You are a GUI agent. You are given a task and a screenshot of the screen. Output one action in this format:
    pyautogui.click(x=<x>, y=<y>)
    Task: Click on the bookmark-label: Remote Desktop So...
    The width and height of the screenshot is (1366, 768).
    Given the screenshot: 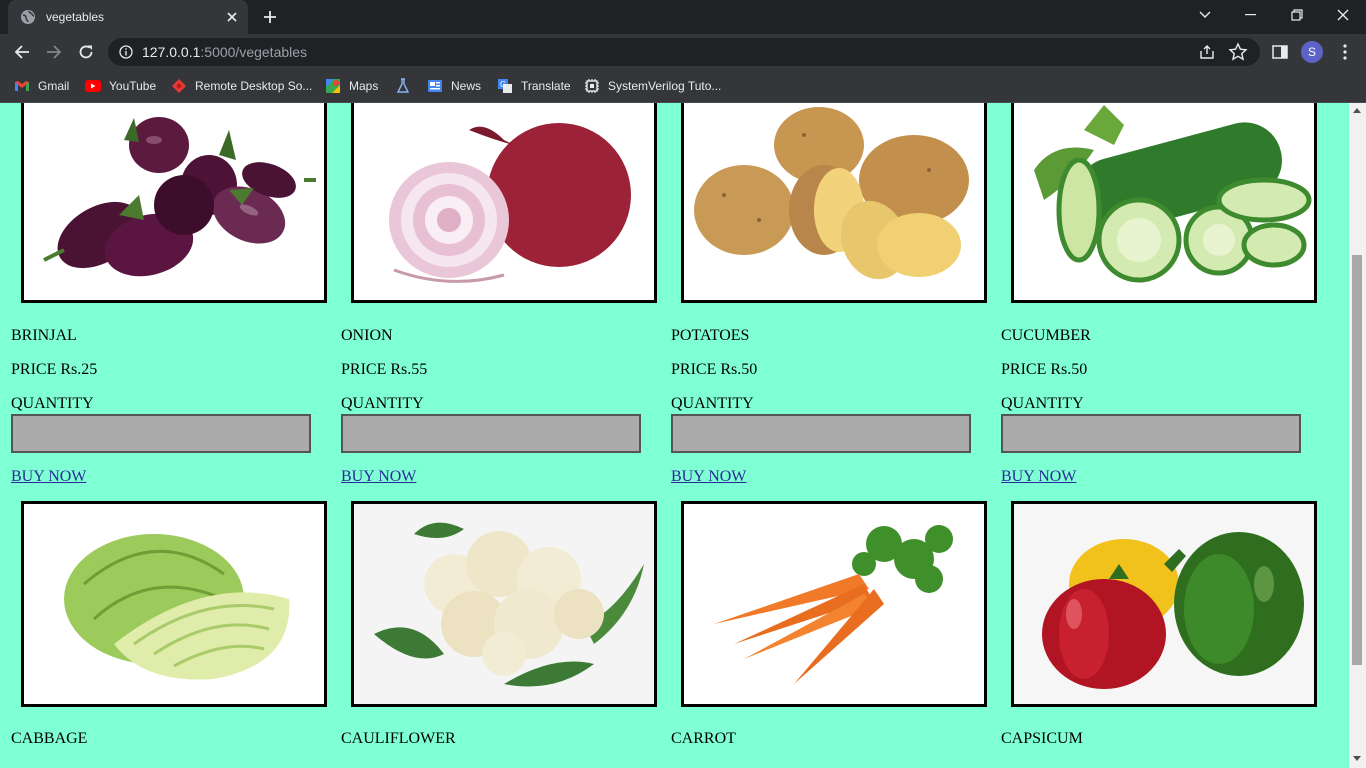 What is the action you would take?
    pyautogui.click(x=254, y=86)
    